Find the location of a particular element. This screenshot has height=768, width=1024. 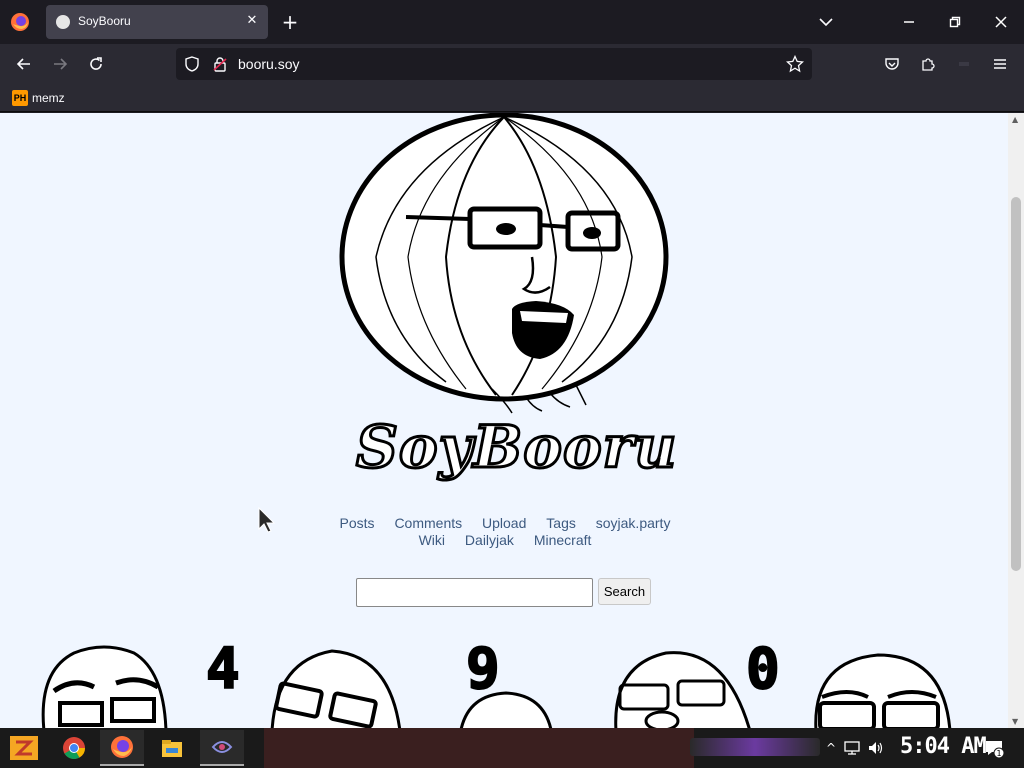

scrollbar-thumb is located at coordinates (1016, 384).